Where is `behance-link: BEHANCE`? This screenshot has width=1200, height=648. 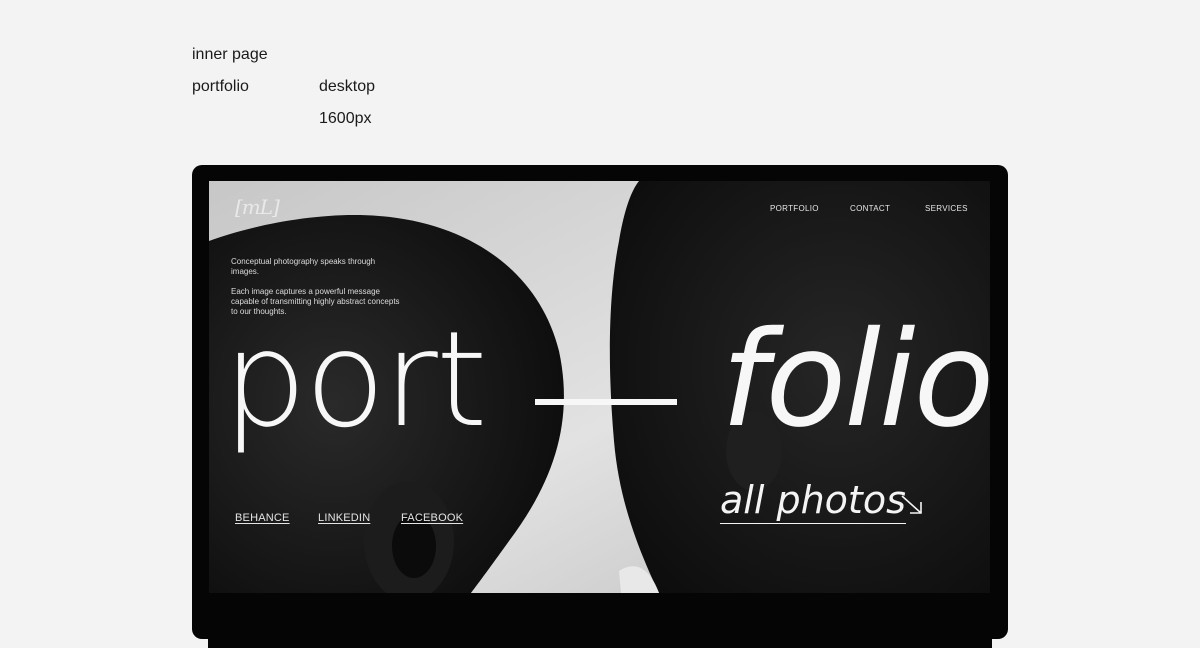 behance-link: BEHANCE is located at coordinates (262, 518).